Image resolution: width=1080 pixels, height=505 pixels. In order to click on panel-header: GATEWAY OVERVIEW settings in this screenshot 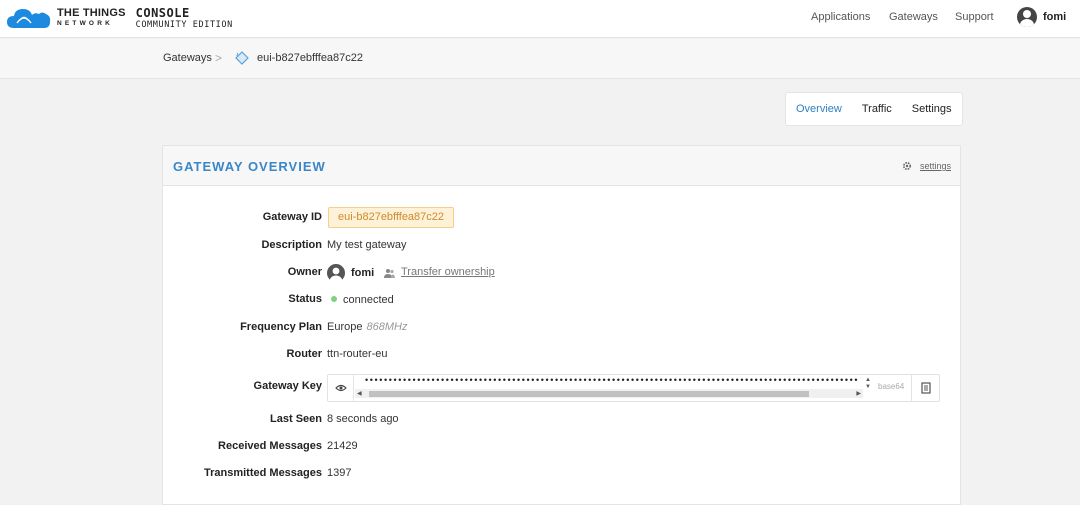, I will do `click(561, 166)`.